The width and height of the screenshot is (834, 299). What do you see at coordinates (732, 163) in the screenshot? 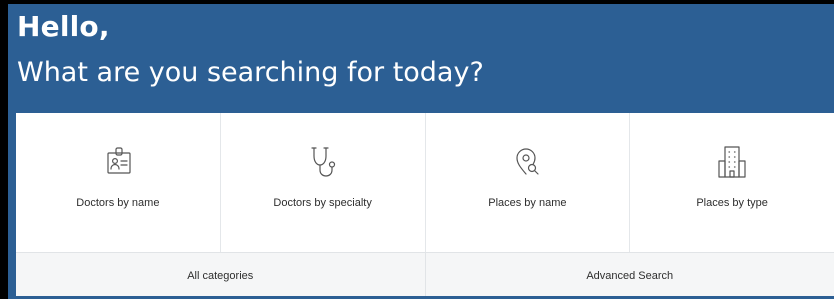
I see `building-icon` at bounding box center [732, 163].